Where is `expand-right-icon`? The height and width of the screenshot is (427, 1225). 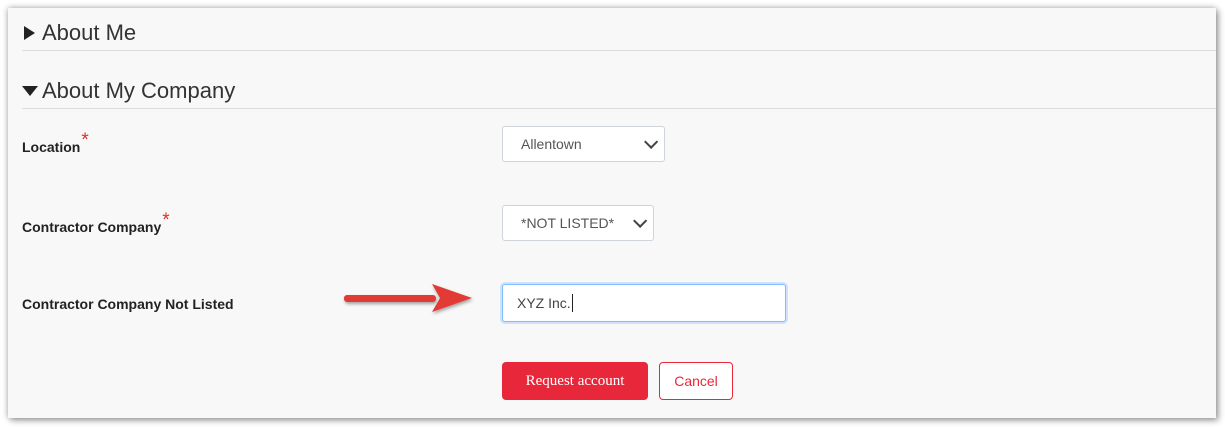 expand-right-icon is located at coordinates (29, 33).